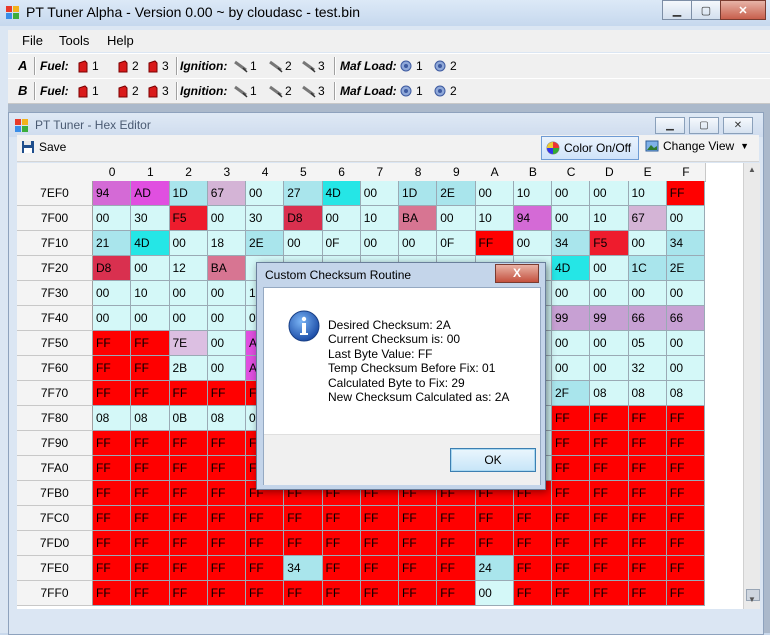 The width and height of the screenshot is (770, 635). Describe the element at coordinates (697, 146) in the screenshot. I see `change-view-button: Change View ▼` at that location.